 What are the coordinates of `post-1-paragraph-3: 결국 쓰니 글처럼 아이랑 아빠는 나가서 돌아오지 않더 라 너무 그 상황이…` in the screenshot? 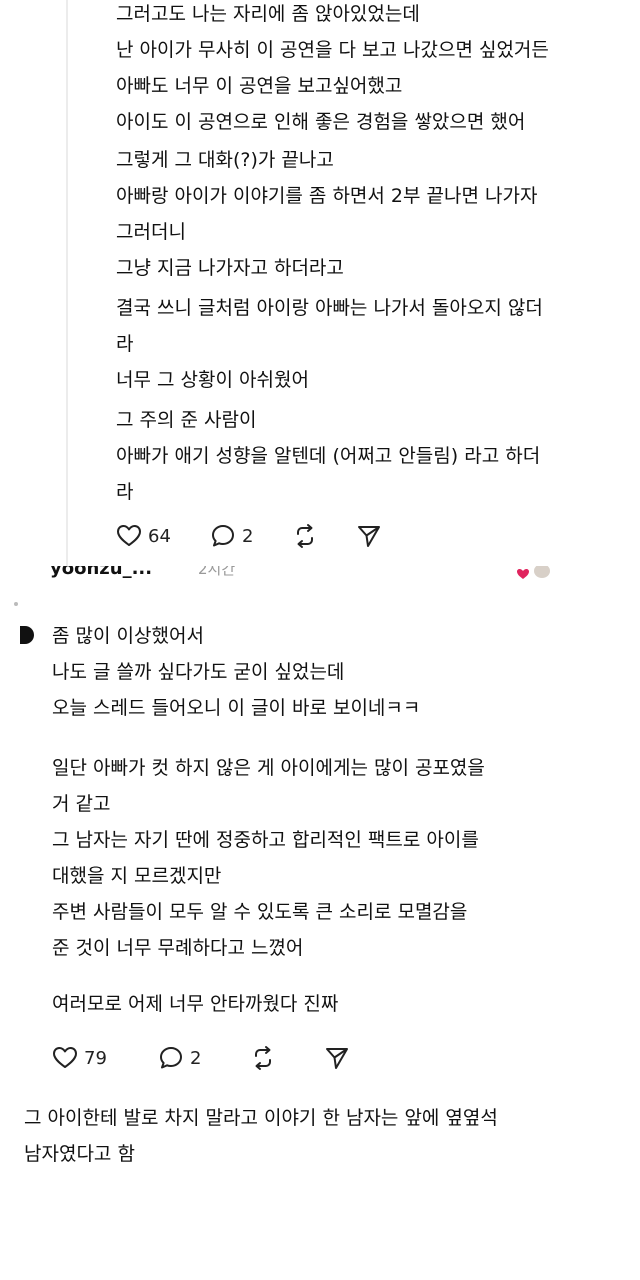 It's located at (329, 344).